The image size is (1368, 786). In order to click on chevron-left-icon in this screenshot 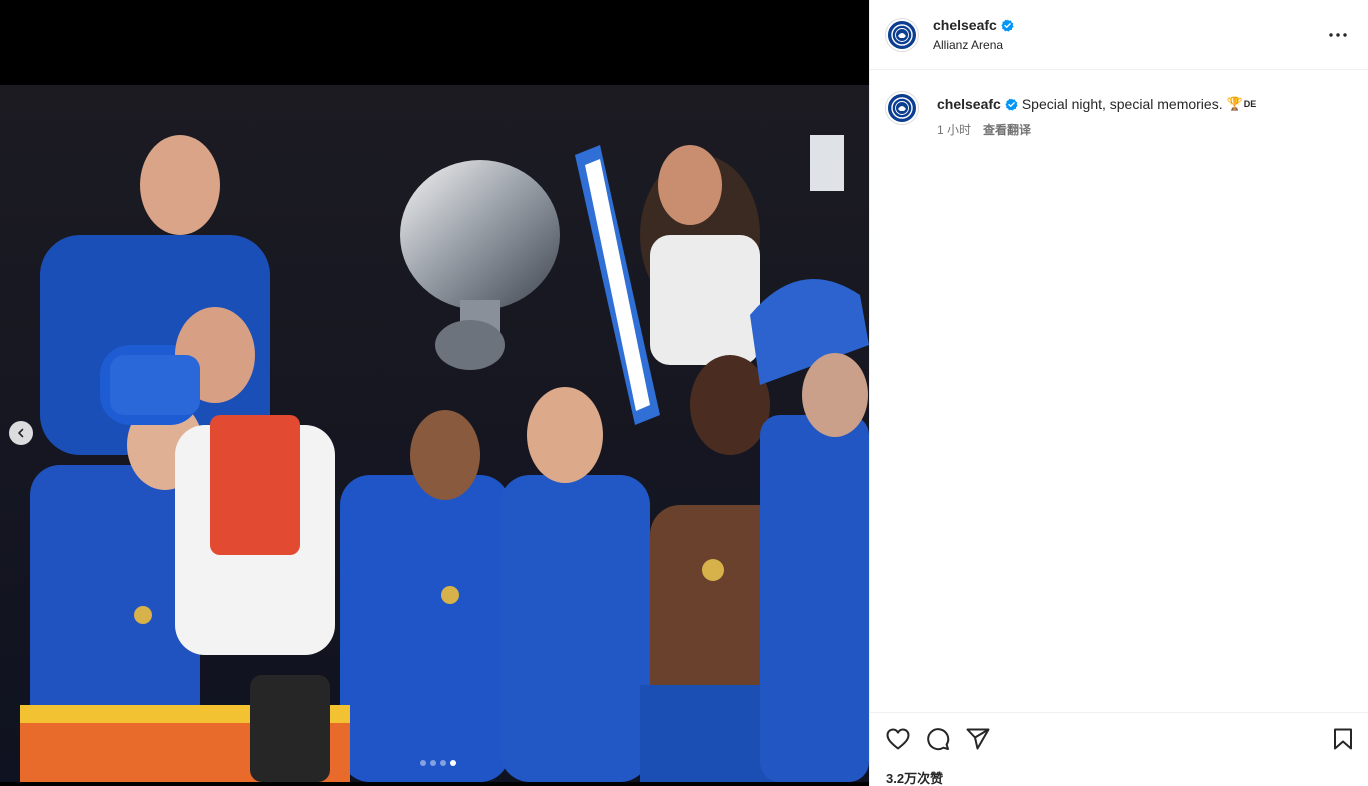, I will do `click(21, 433)`.